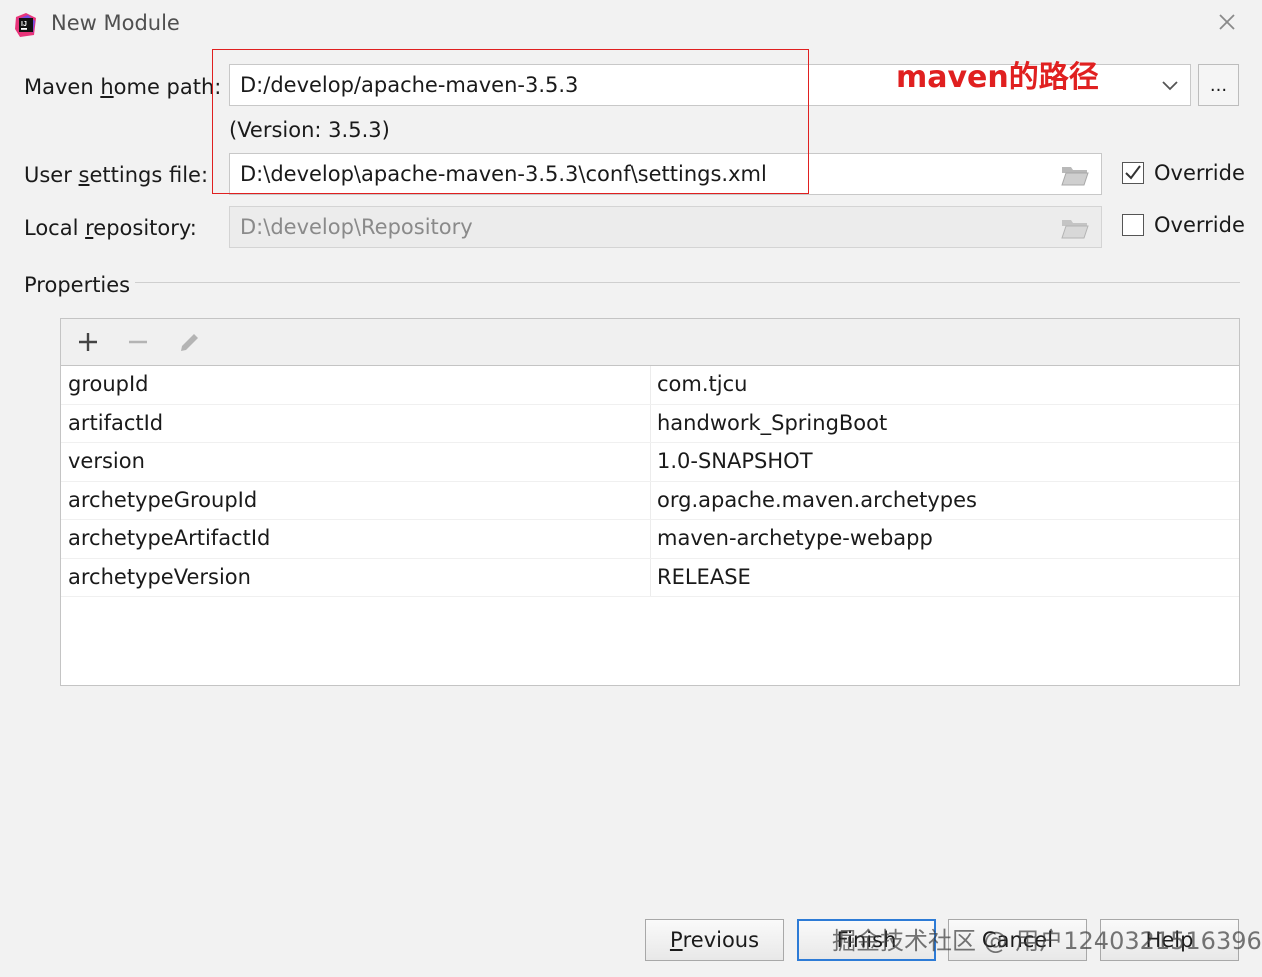  Describe the element at coordinates (138, 342) in the screenshot. I see `remove-icon` at that location.